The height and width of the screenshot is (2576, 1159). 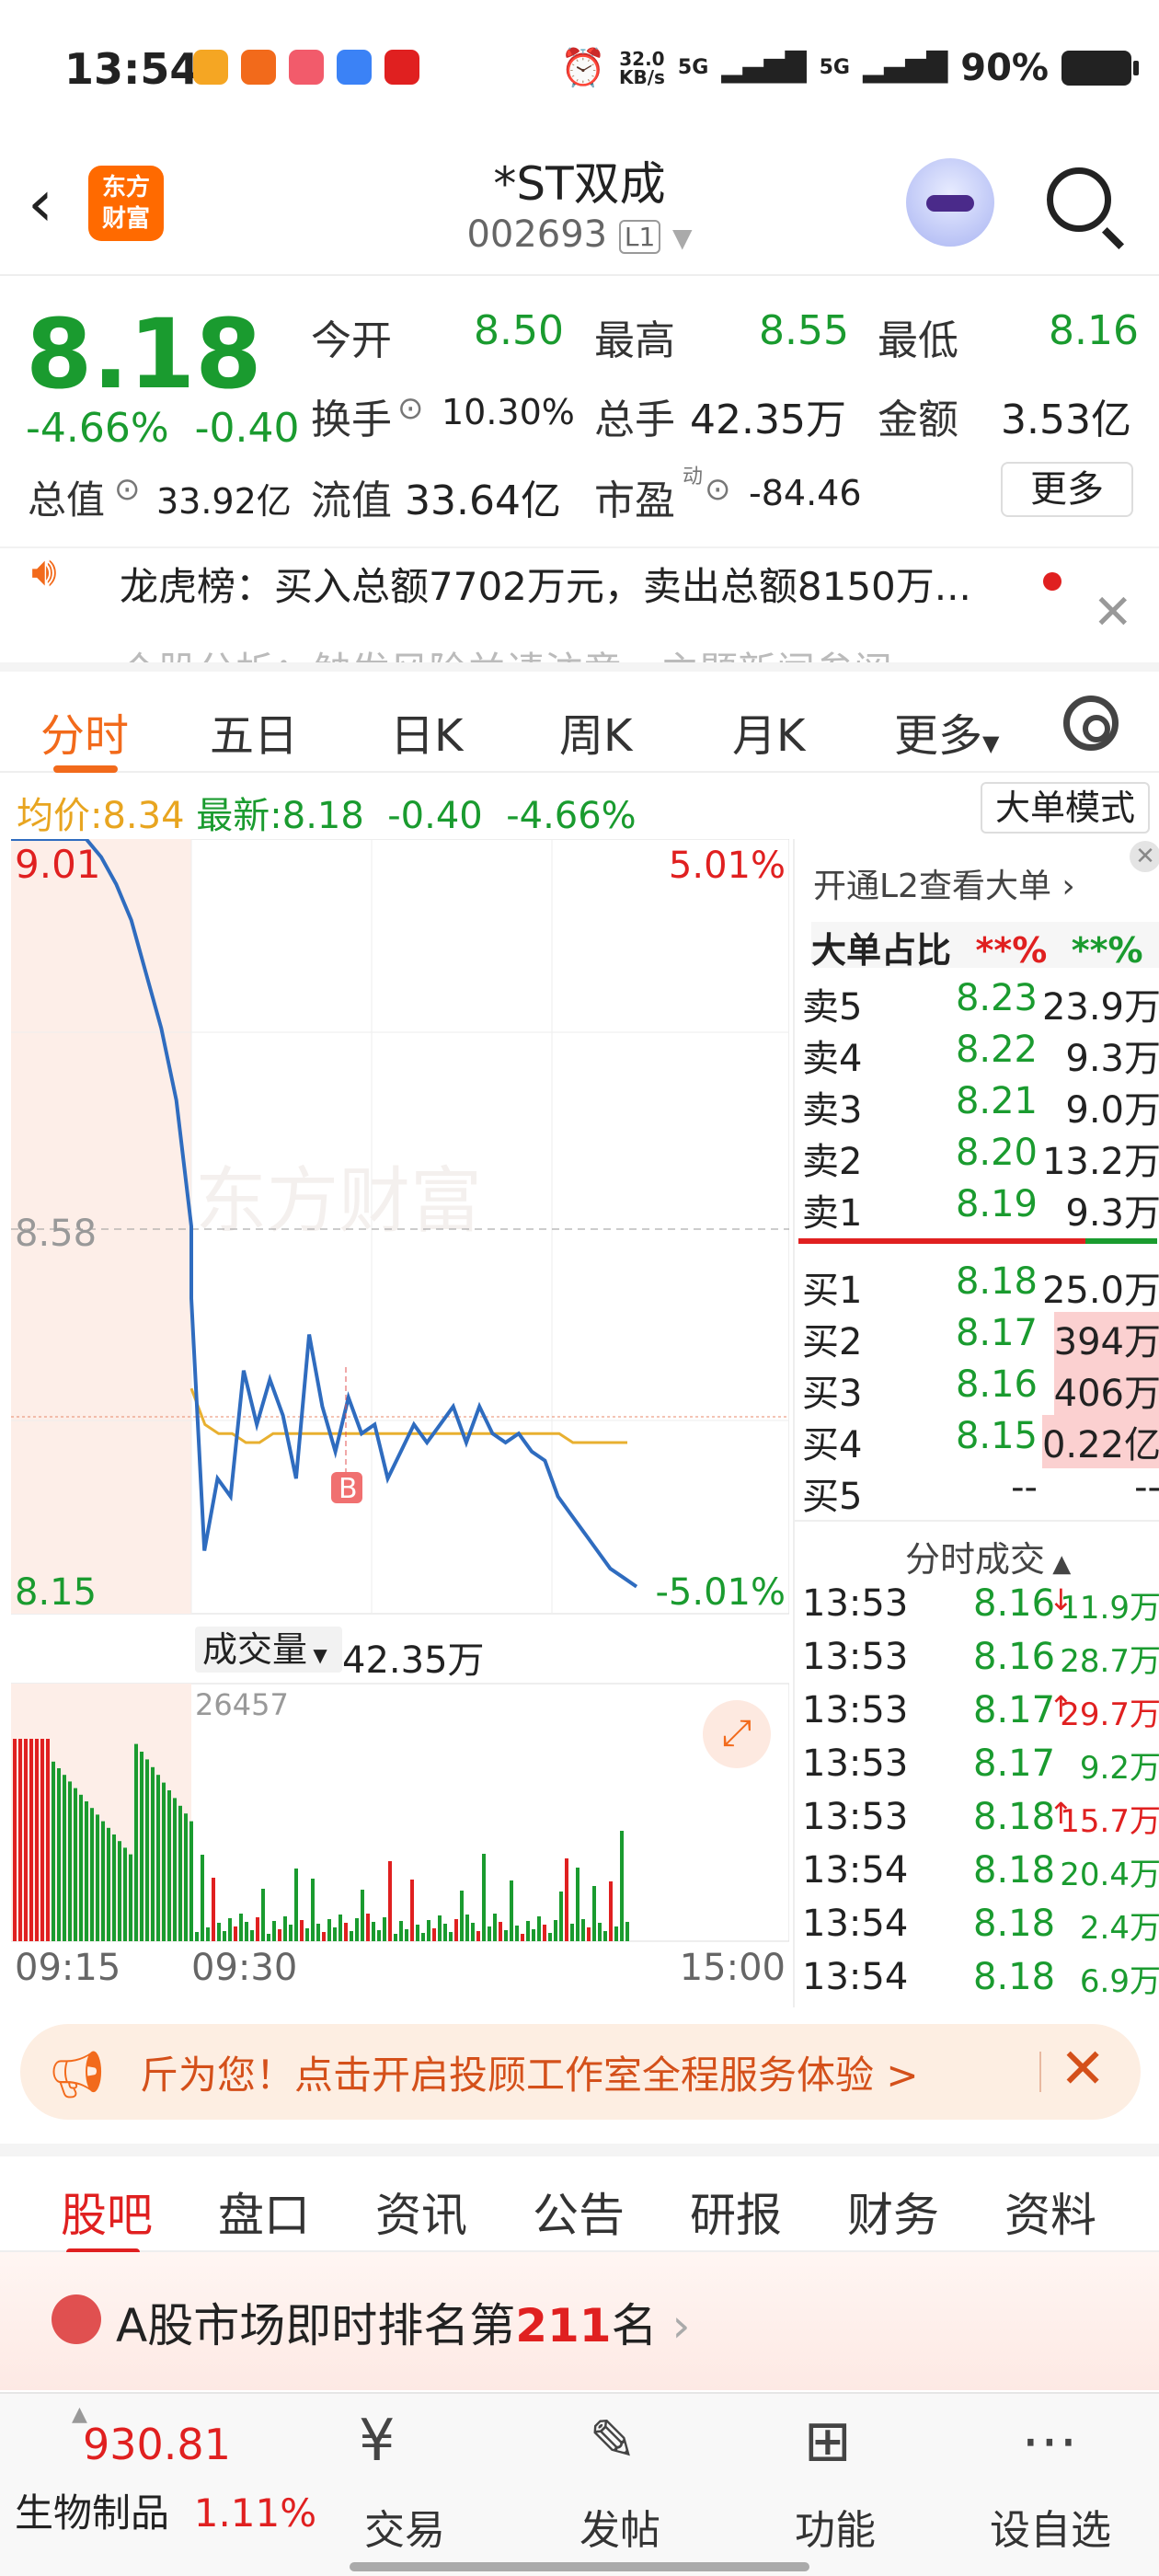 I want to click on big-order-mode-button: 大单模式, so click(x=1065, y=808).